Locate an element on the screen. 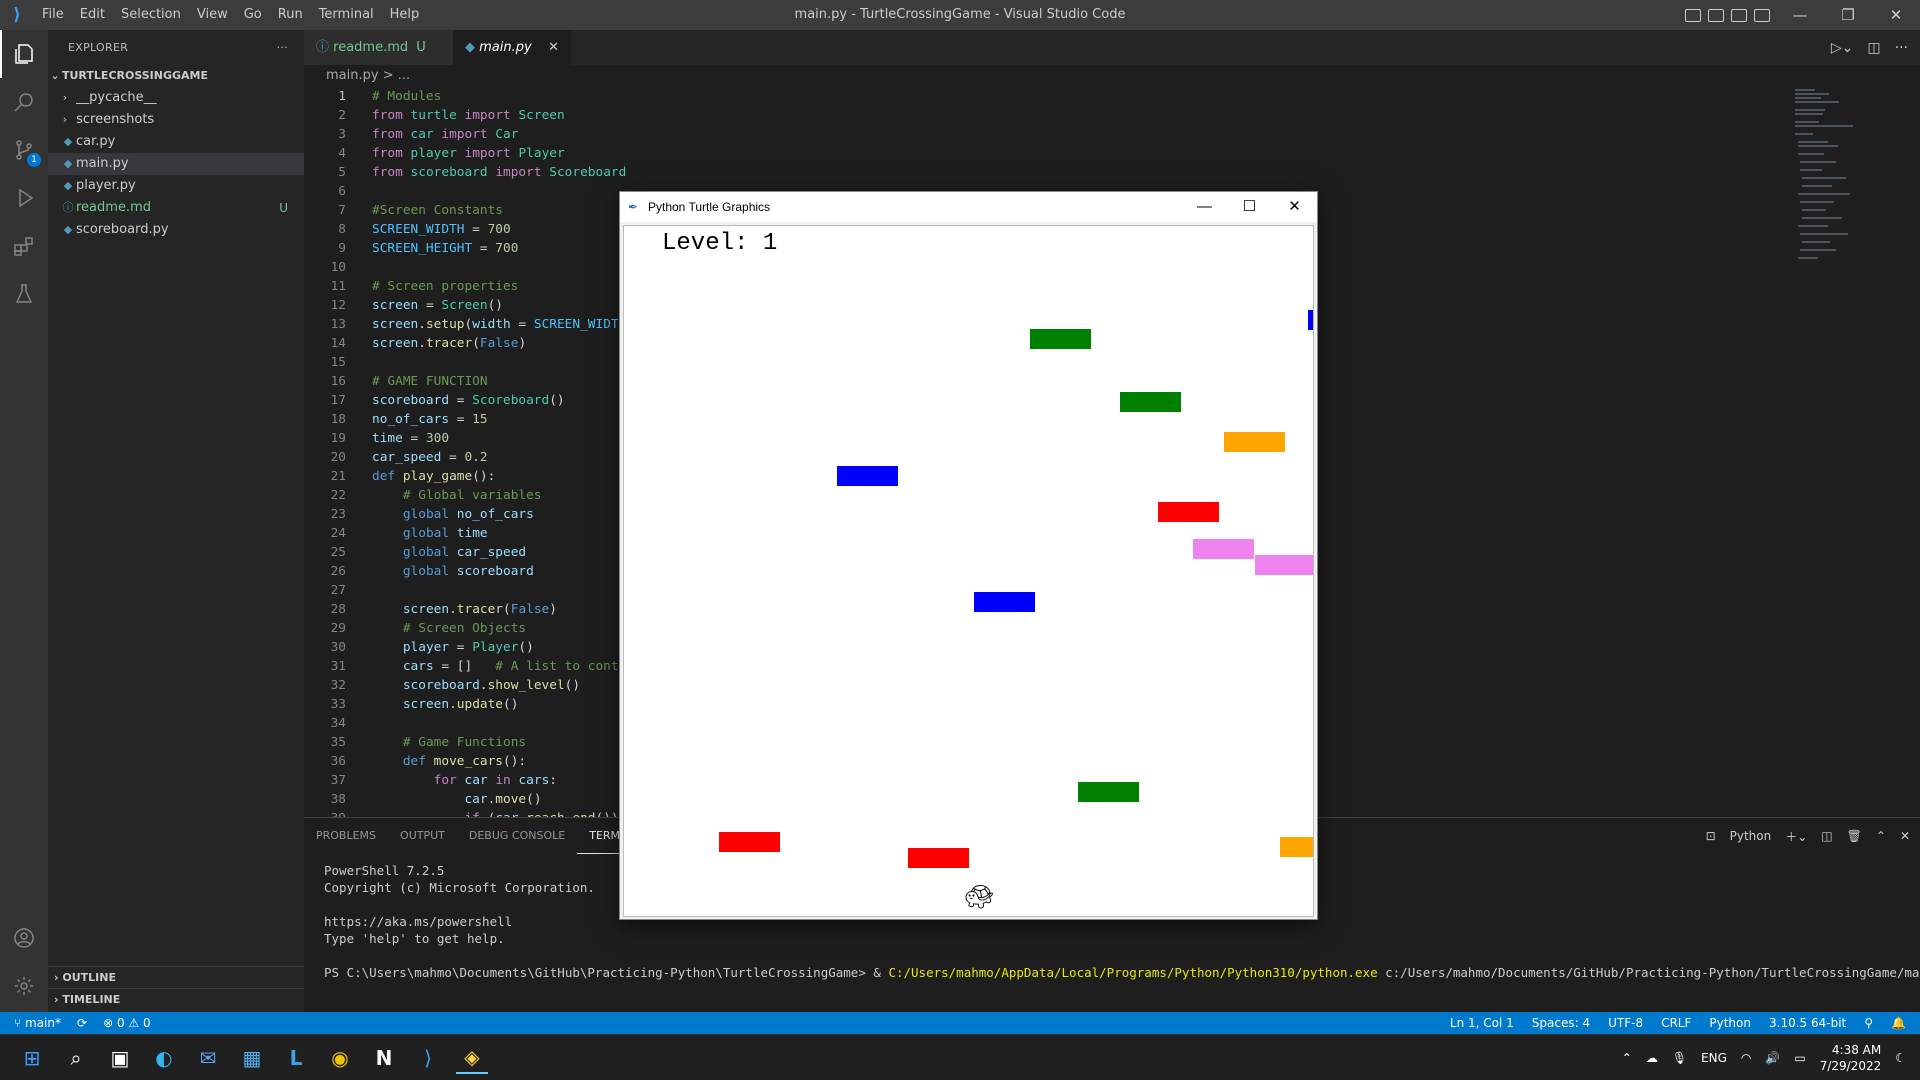  feedback-icon: ⚲ is located at coordinates (1868, 1023).